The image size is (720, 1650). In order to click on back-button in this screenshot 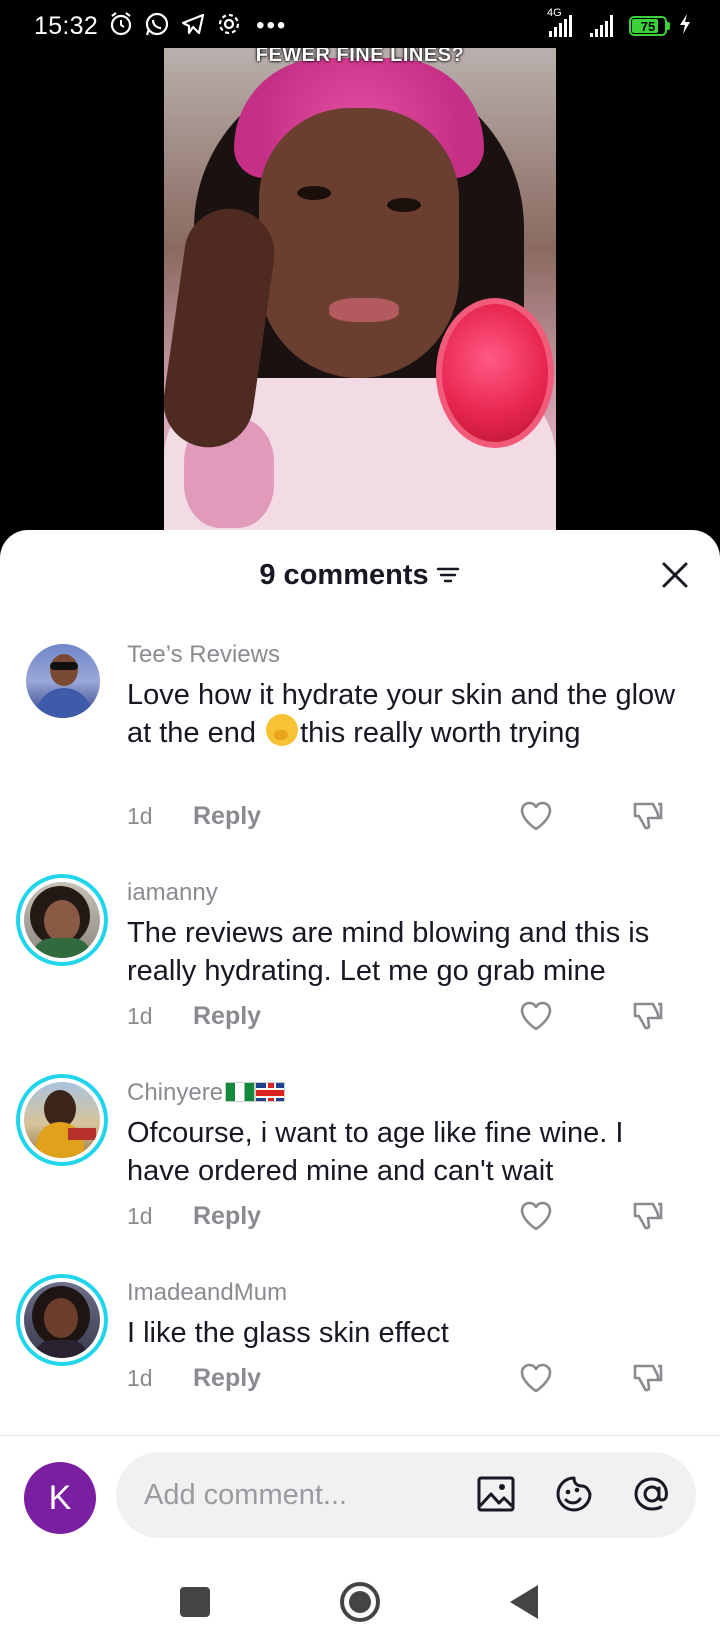, I will do `click(525, 1602)`.